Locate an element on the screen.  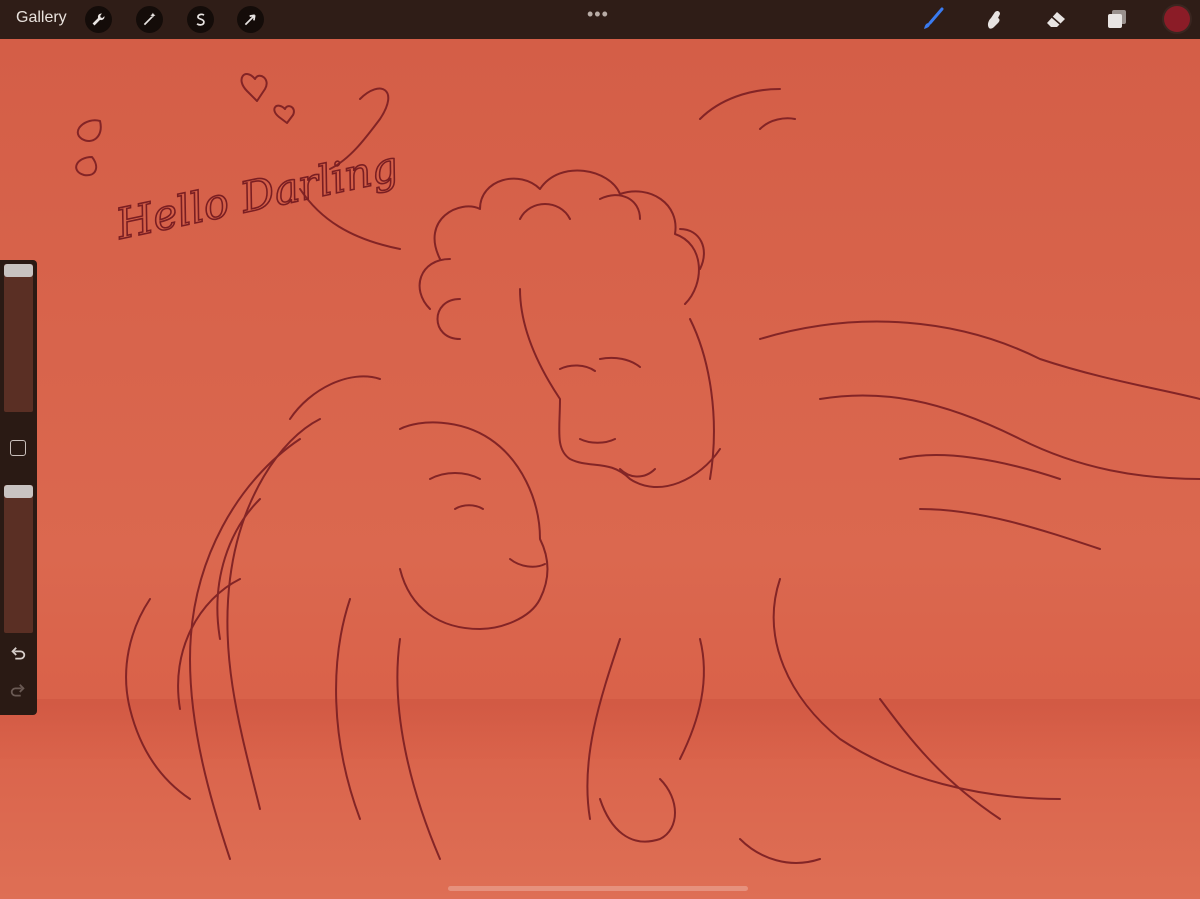
gallery-button: Gallery is located at coordinates (41, 18).